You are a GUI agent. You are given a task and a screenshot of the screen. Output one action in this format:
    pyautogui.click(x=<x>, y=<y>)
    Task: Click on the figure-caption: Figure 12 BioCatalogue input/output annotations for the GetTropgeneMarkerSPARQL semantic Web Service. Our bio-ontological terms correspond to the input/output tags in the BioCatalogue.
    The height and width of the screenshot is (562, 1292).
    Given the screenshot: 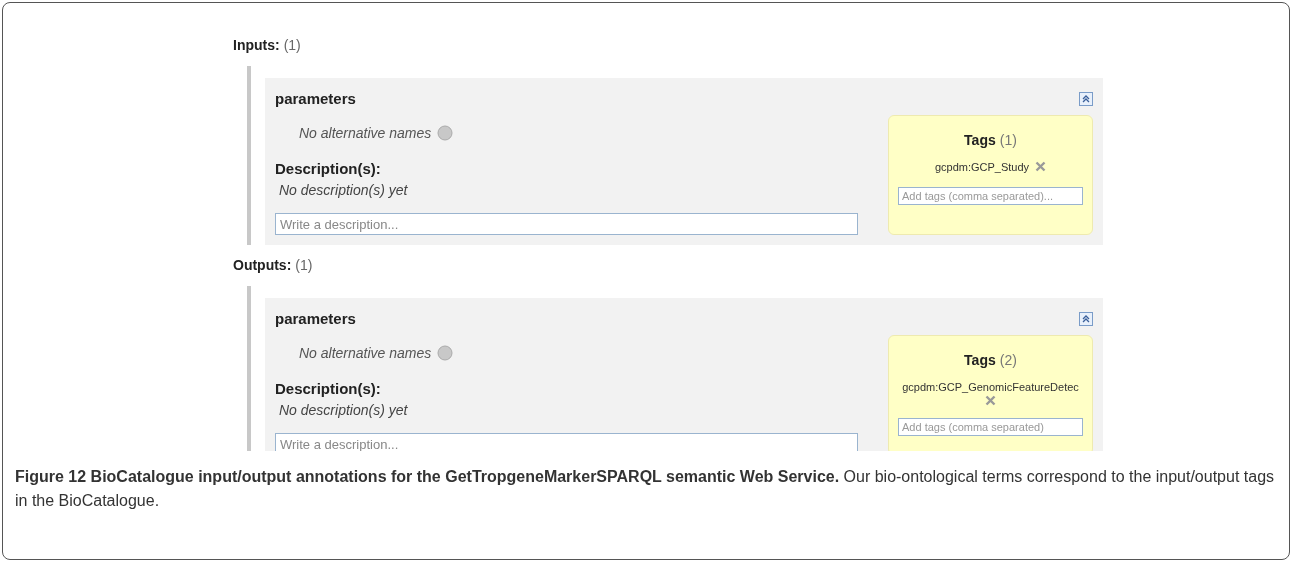 What is the action you would take?
    pyautogui.click(x=645, y=489)
    